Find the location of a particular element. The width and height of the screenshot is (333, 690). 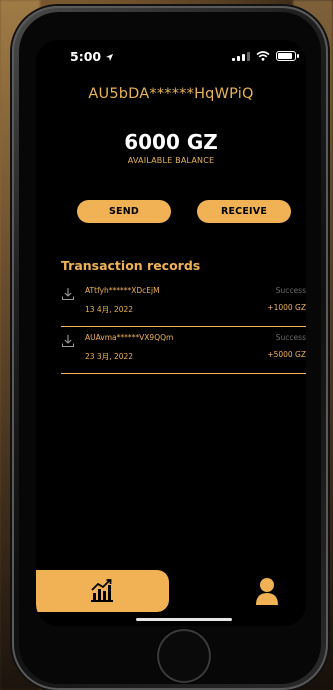

transaction-amount: +1000 GZ is located at coordinates (286, 307).